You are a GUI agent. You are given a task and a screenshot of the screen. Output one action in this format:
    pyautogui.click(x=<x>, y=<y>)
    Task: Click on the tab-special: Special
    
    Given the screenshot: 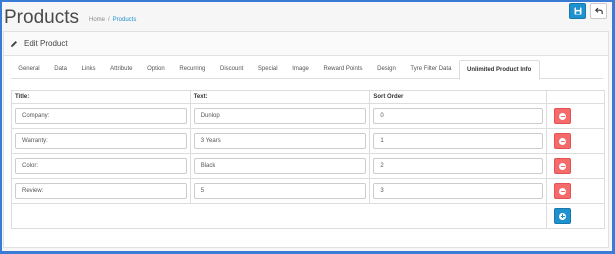 What is the action you would take?
    pyautogui.click(x=268, y=69)
    